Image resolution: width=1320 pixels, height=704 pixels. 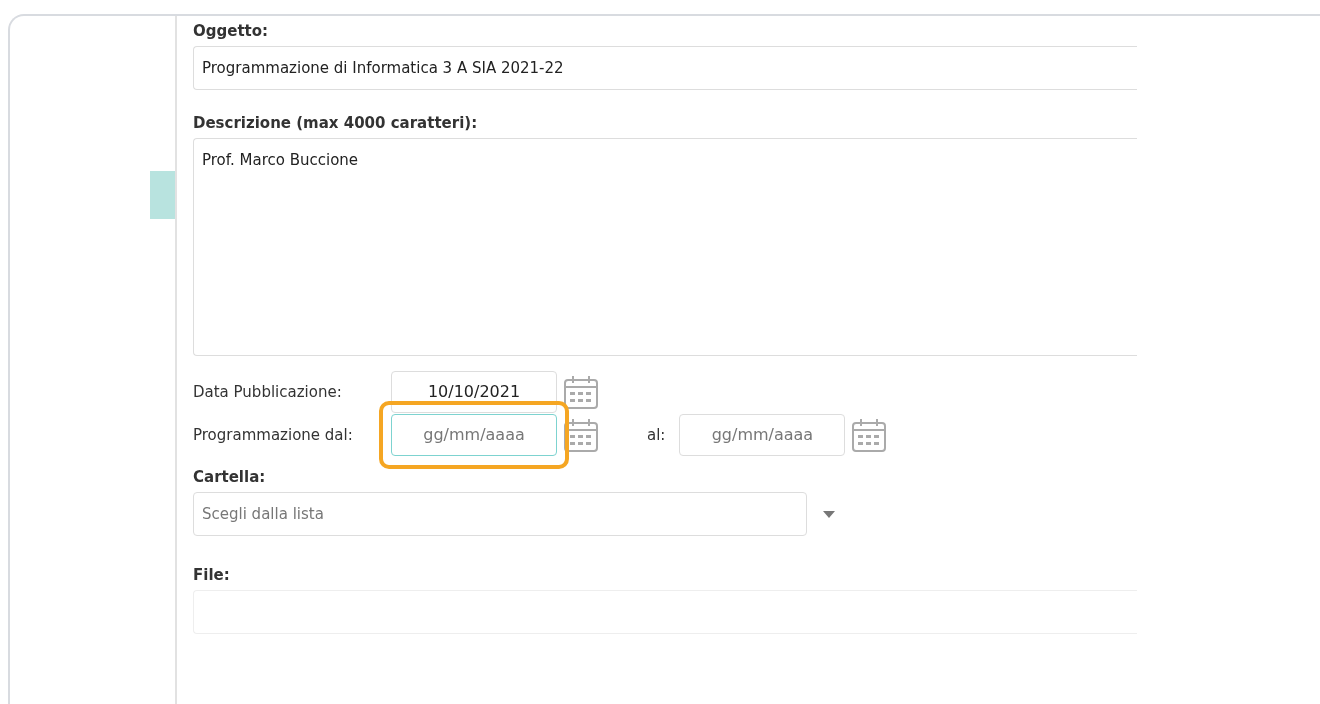 What do you see at coordinates (474, 391) in the screenshot?
I see `date-field: 10/10/2021` at bounding box center [474, 391].